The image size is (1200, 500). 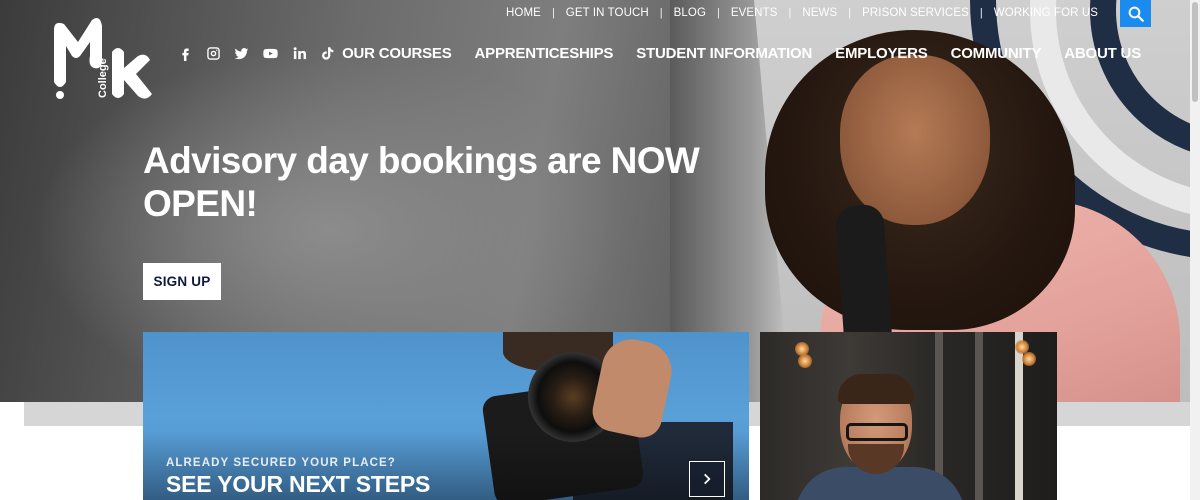 I want to click on instagram-icon, so click(x=213, y=53).